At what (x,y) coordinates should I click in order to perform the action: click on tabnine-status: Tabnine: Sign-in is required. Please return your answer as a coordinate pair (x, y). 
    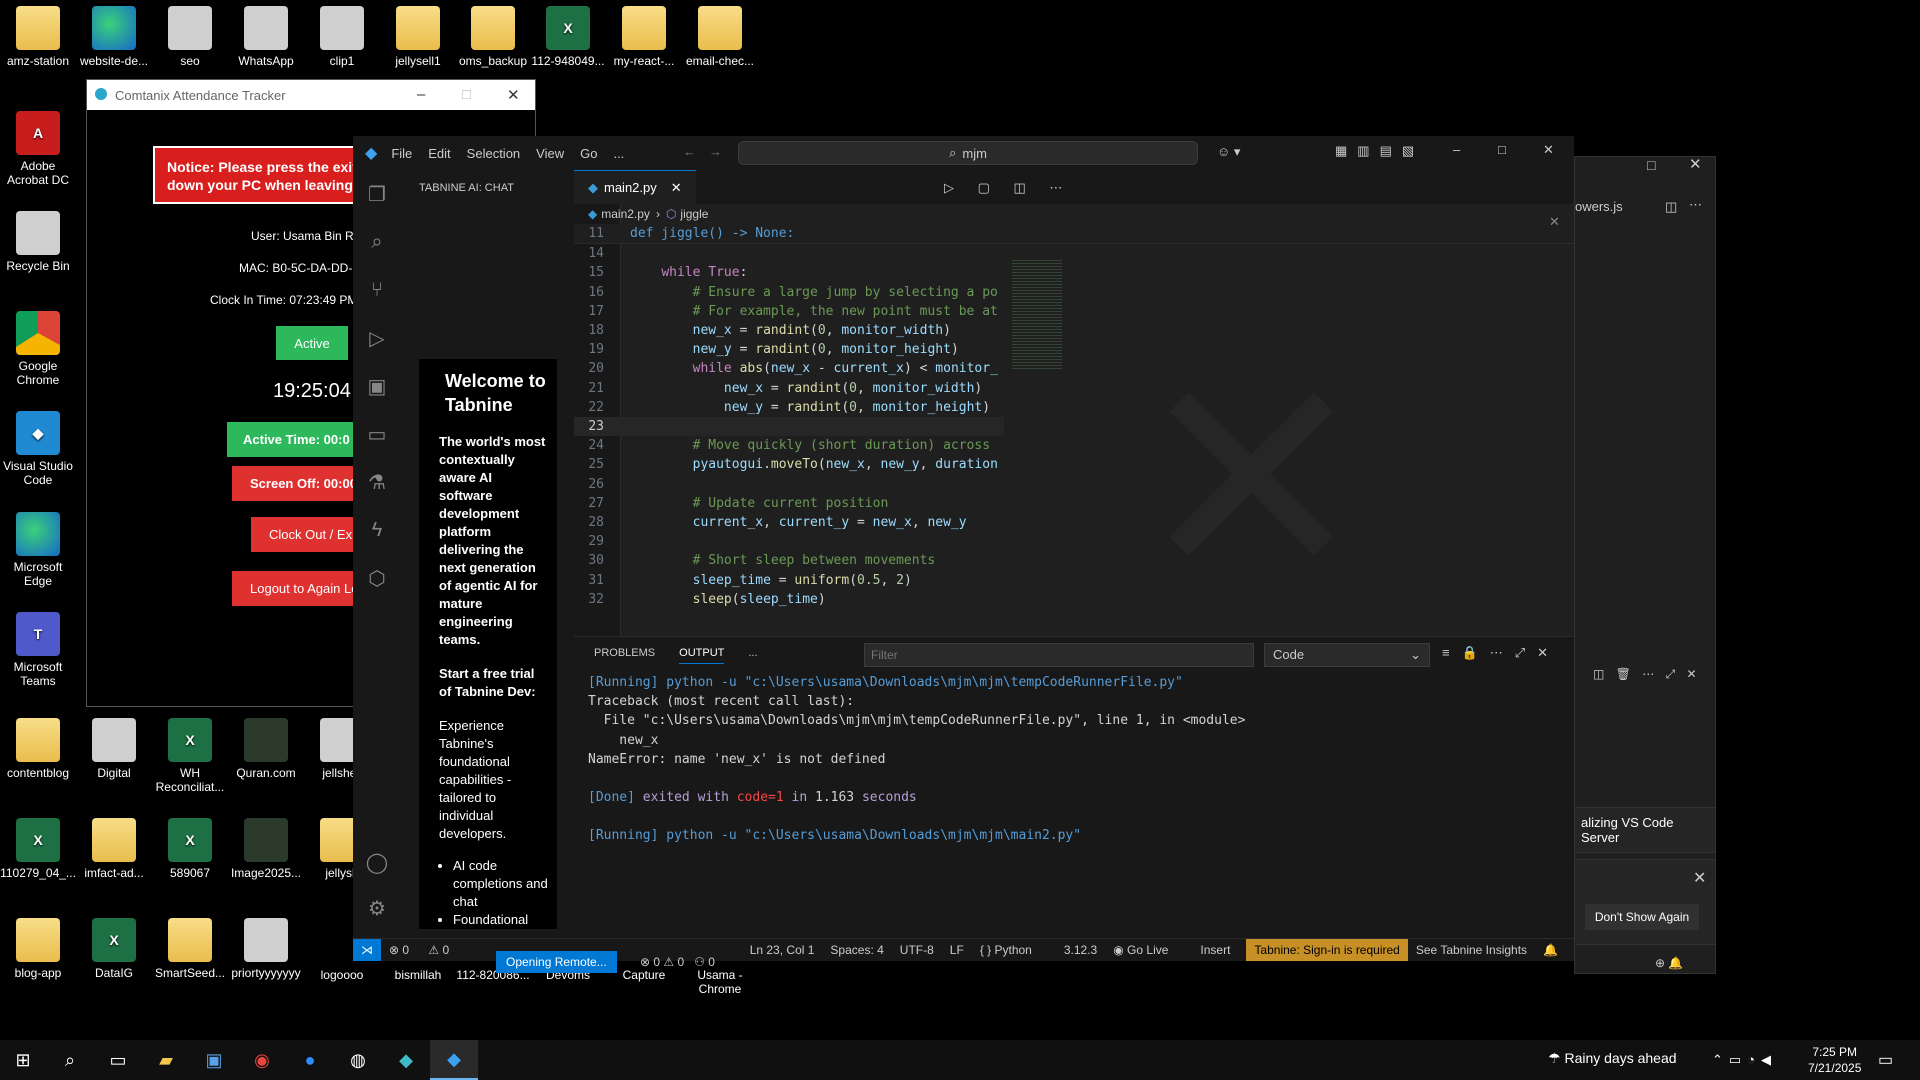
    Looking at the image, I should click on (1327, 950).